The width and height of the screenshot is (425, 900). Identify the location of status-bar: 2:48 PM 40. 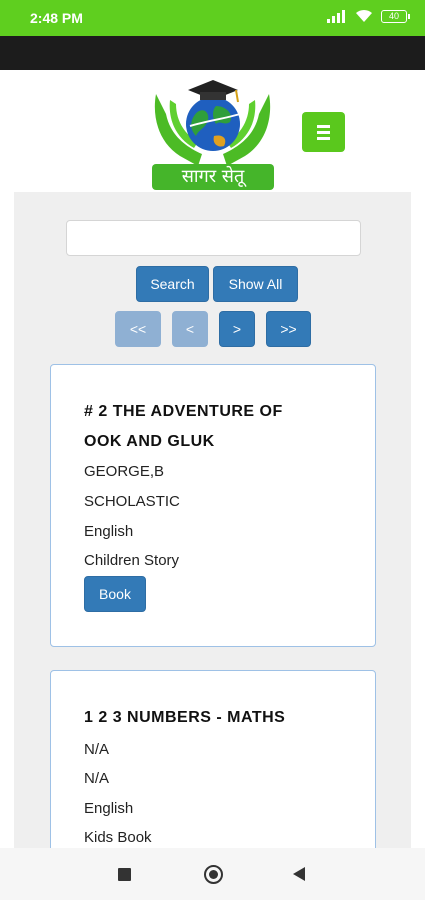
(212, 18).